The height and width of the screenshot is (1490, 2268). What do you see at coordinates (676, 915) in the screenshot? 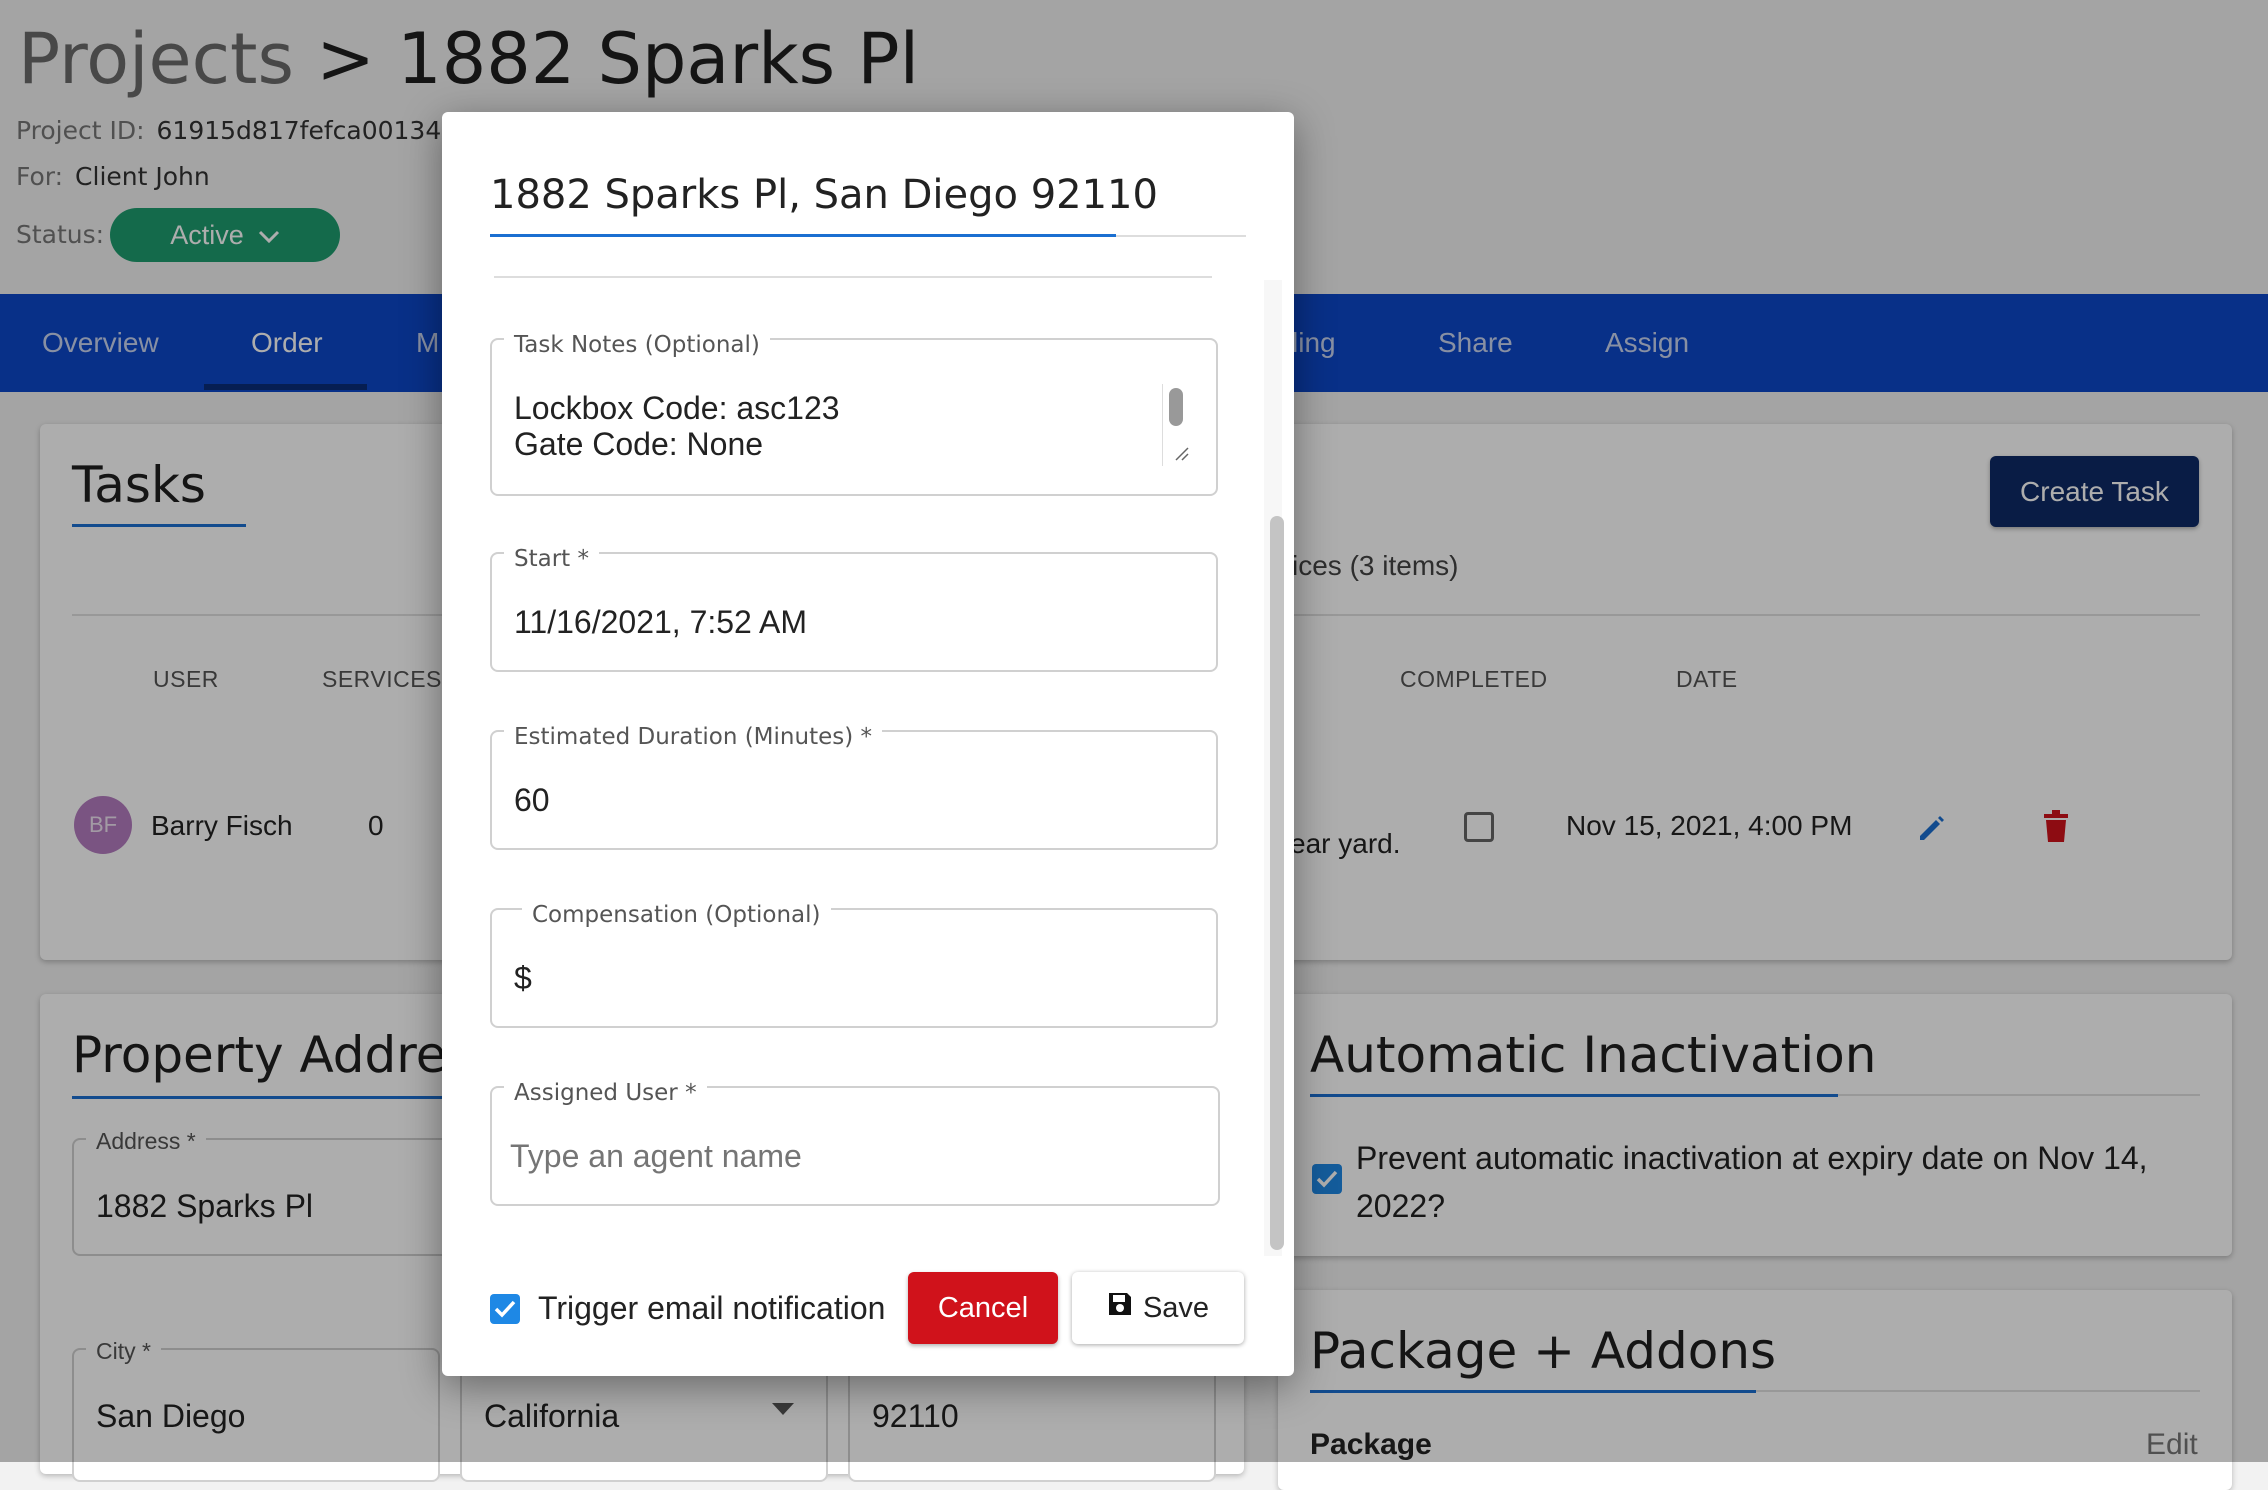
I see `compensation-label: Compensation (Optional)` at bounding box center [676, 915].